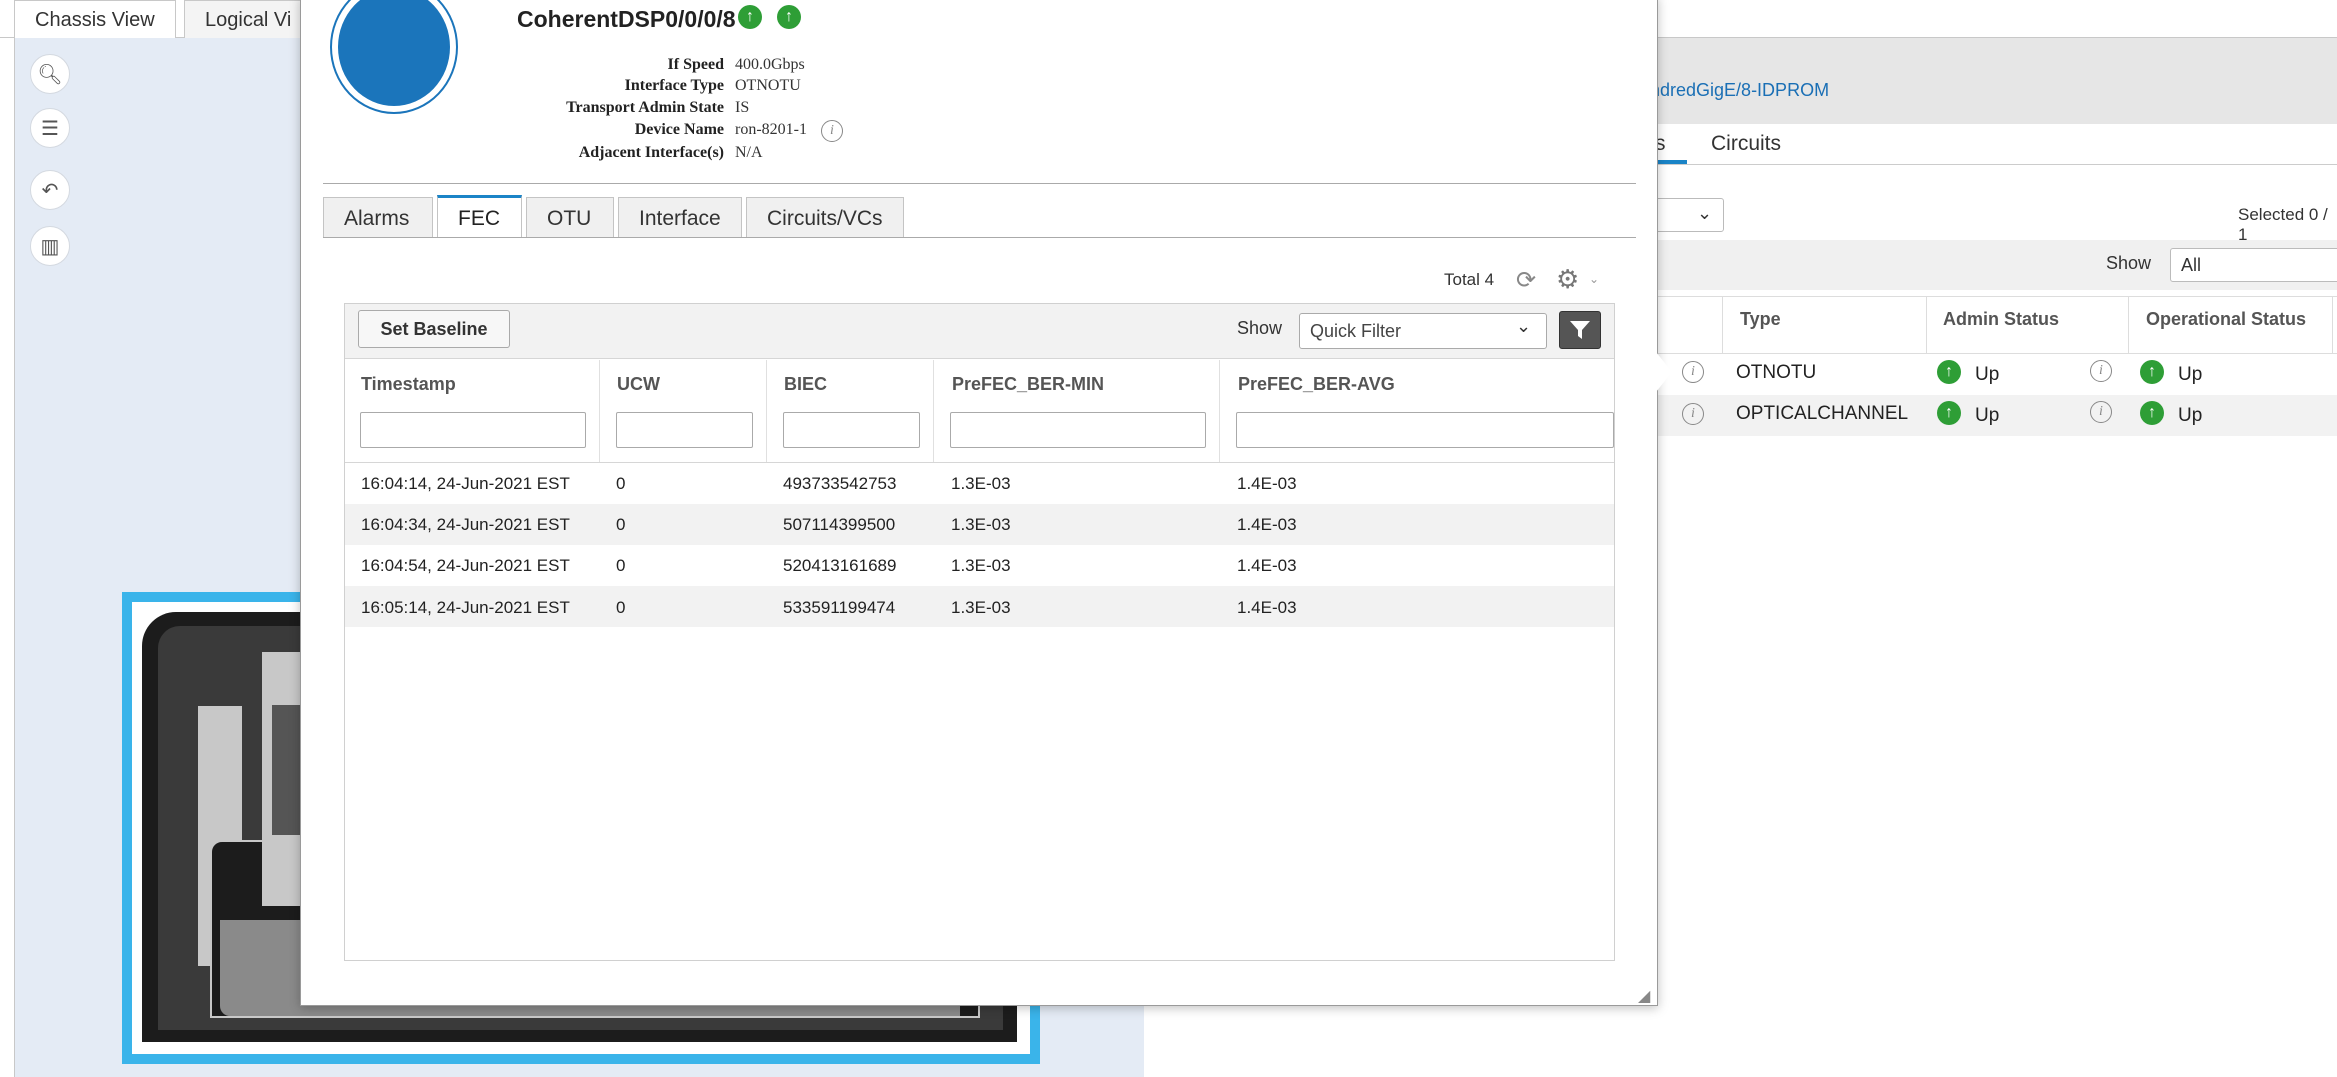  Describe the element at coordinates (465, 524) in the screenshot. I see `timestamp-cell: 16:04:34, 24-Jun-2021 EST` at that location.